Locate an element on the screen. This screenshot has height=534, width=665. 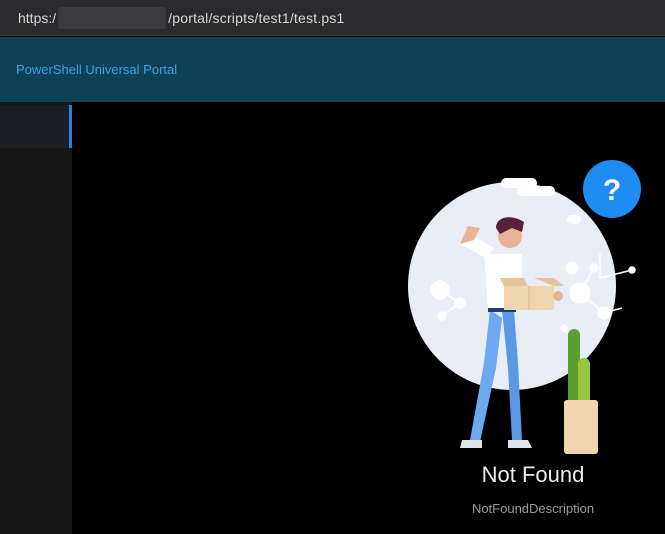
question-mark: ? is located at coordinates (612, 190).